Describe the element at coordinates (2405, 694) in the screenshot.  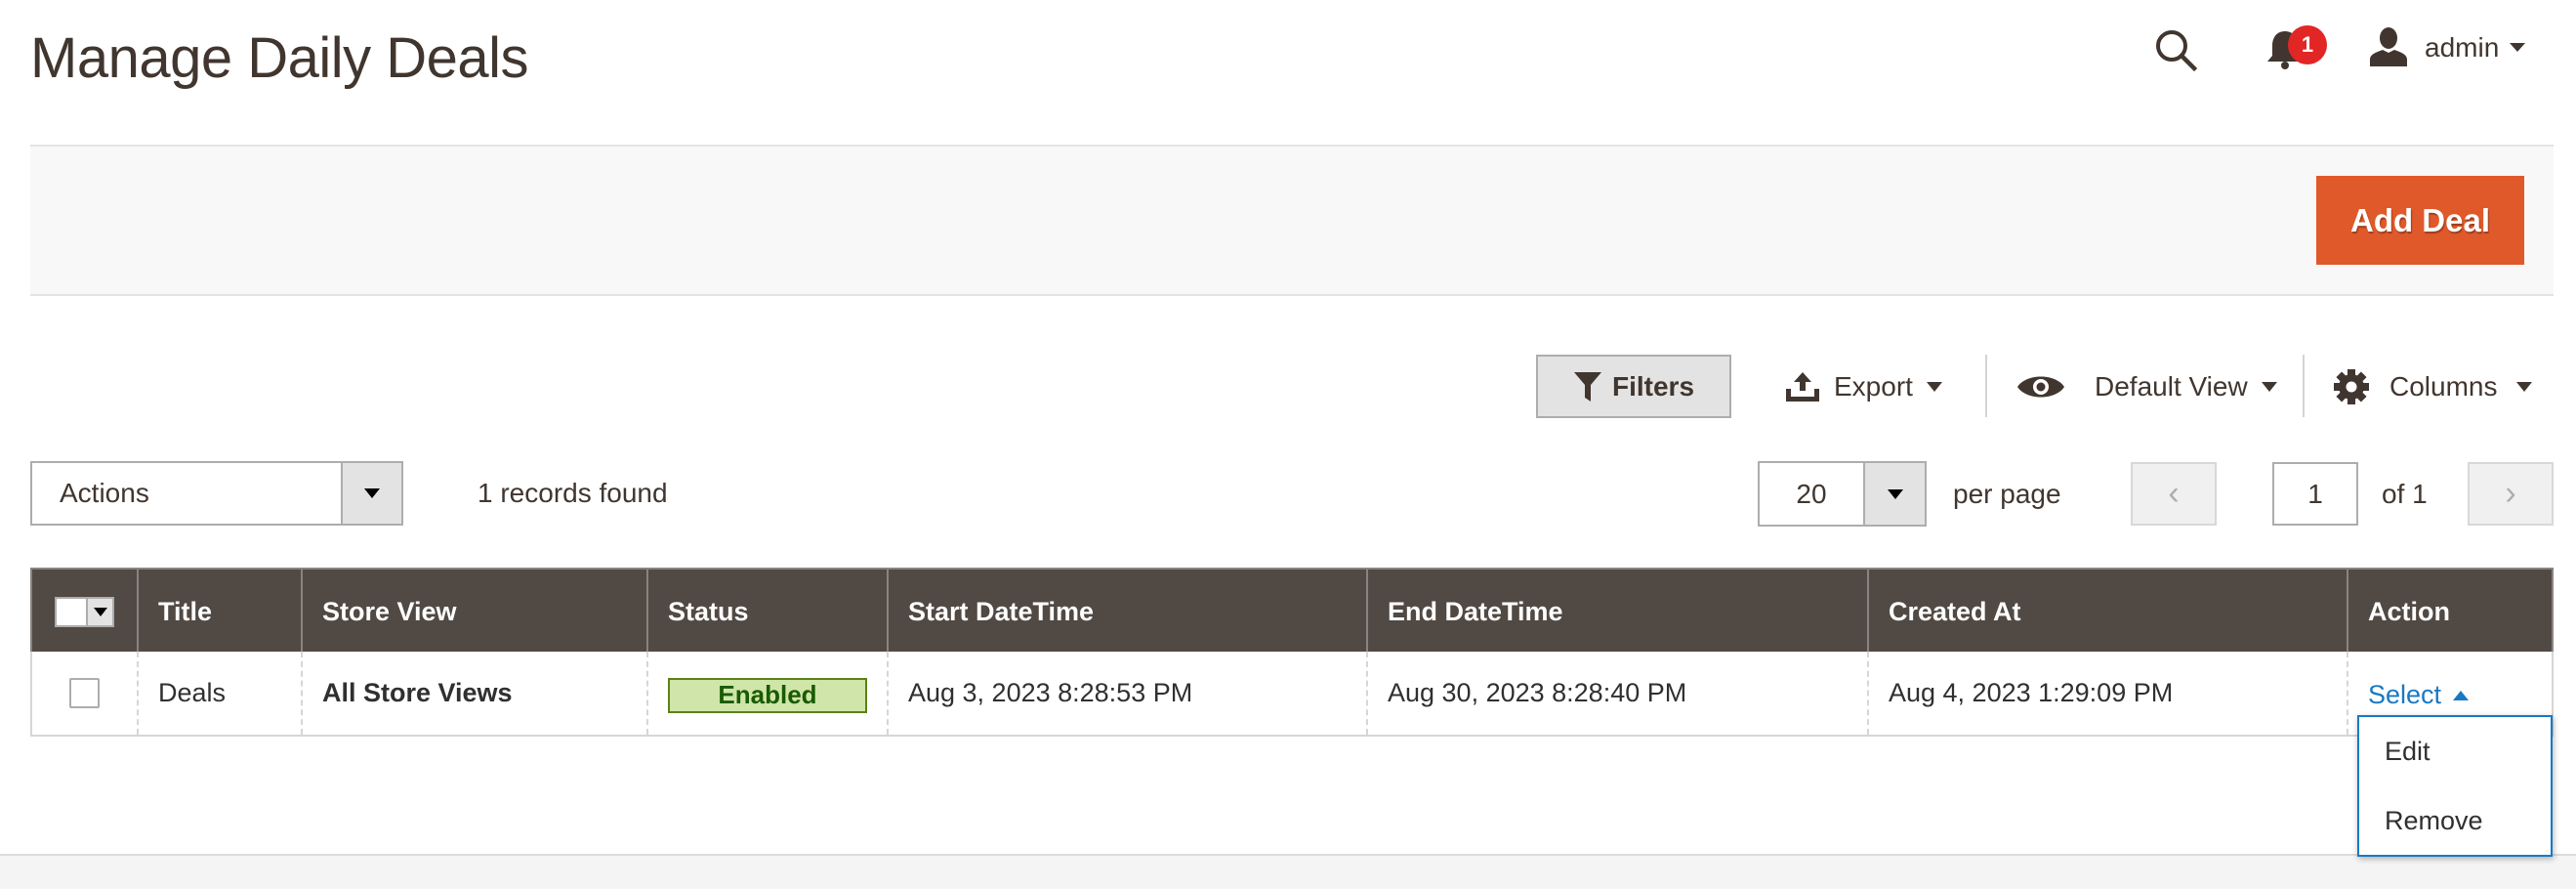
I see `row-action-label: Select` at that location.